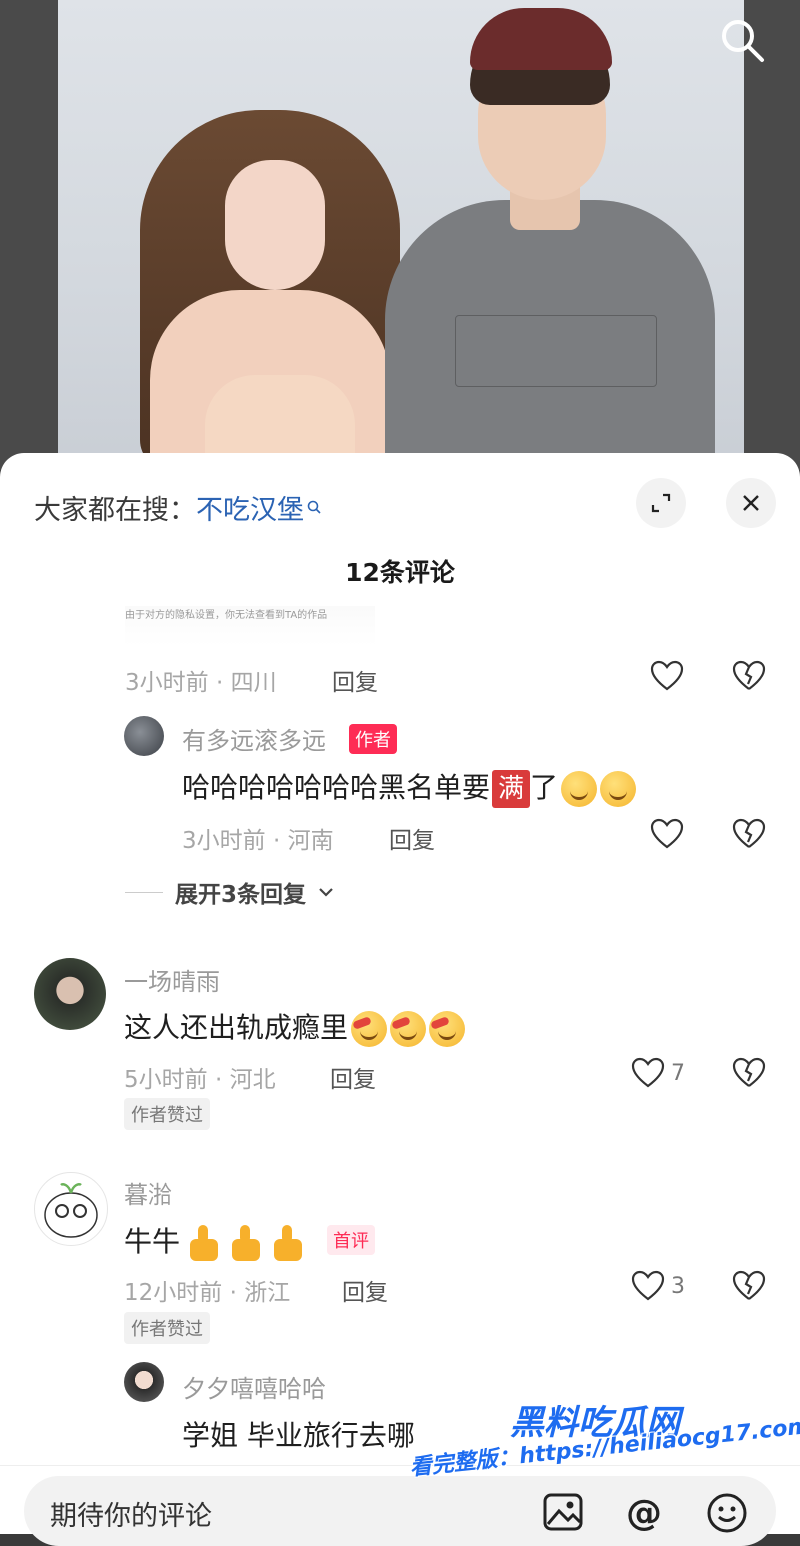 Image resolution: width=800 pixels, height=1546 pixels. I want to click on close-icon, so click(751, 503).